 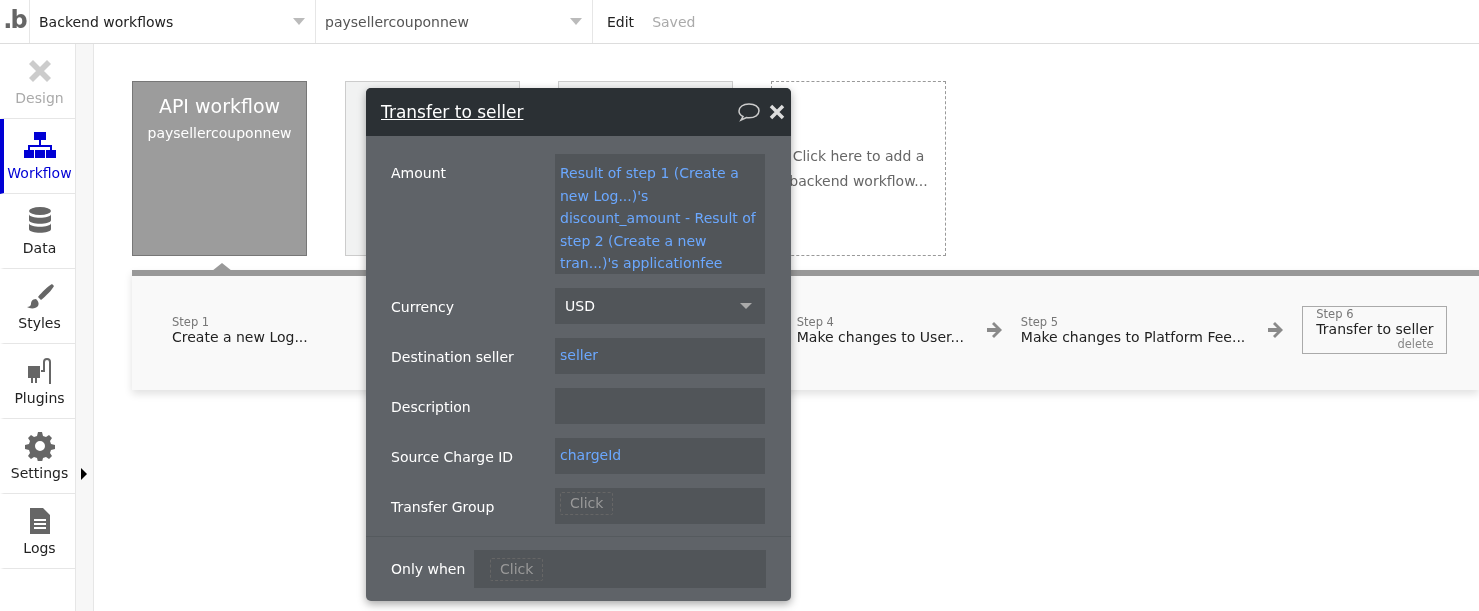 I want to click on field-label: Source Charge ID, so click(x=453, y=456).